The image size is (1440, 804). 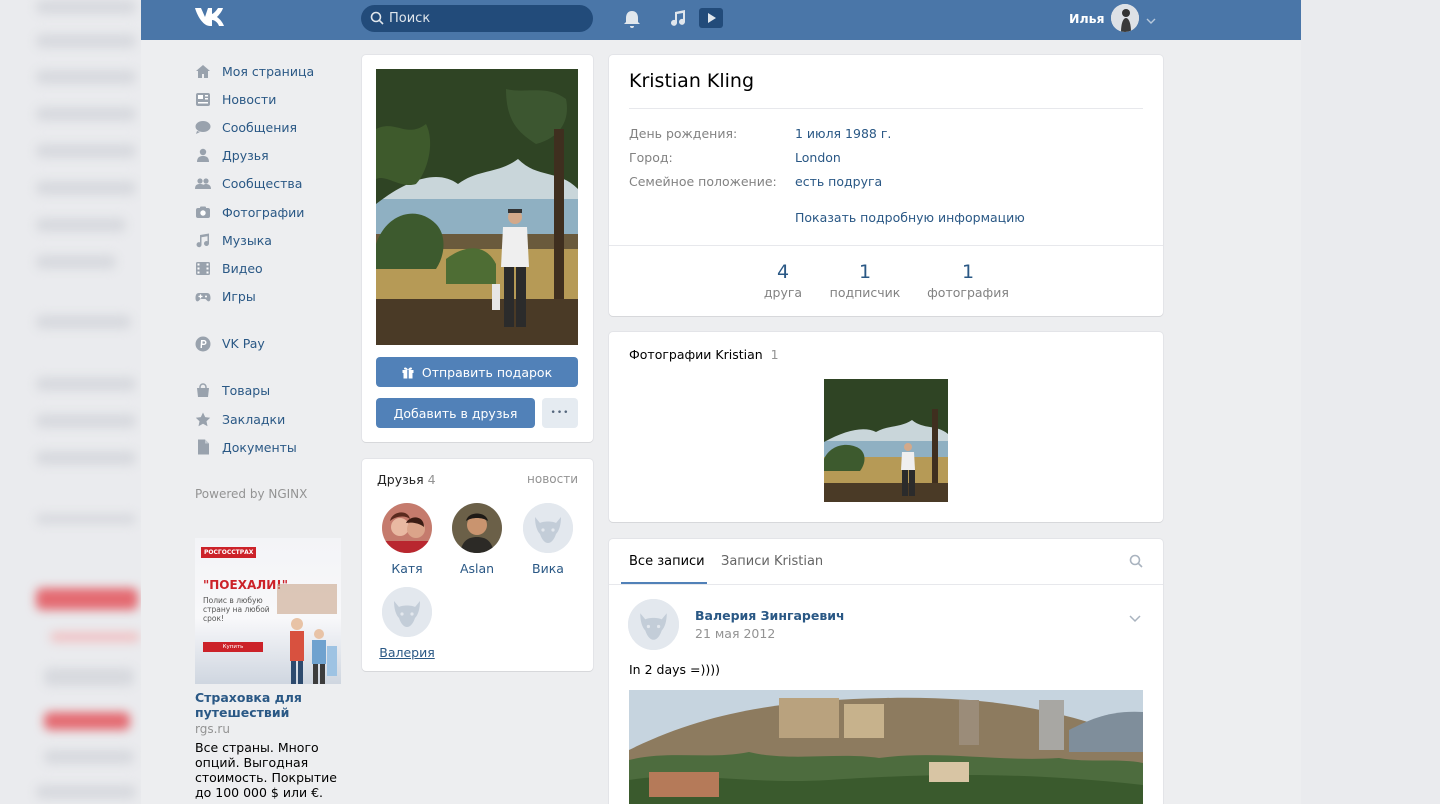 I want to click on friend-item-valeriya: Валерия, so click(x=407, y=623).